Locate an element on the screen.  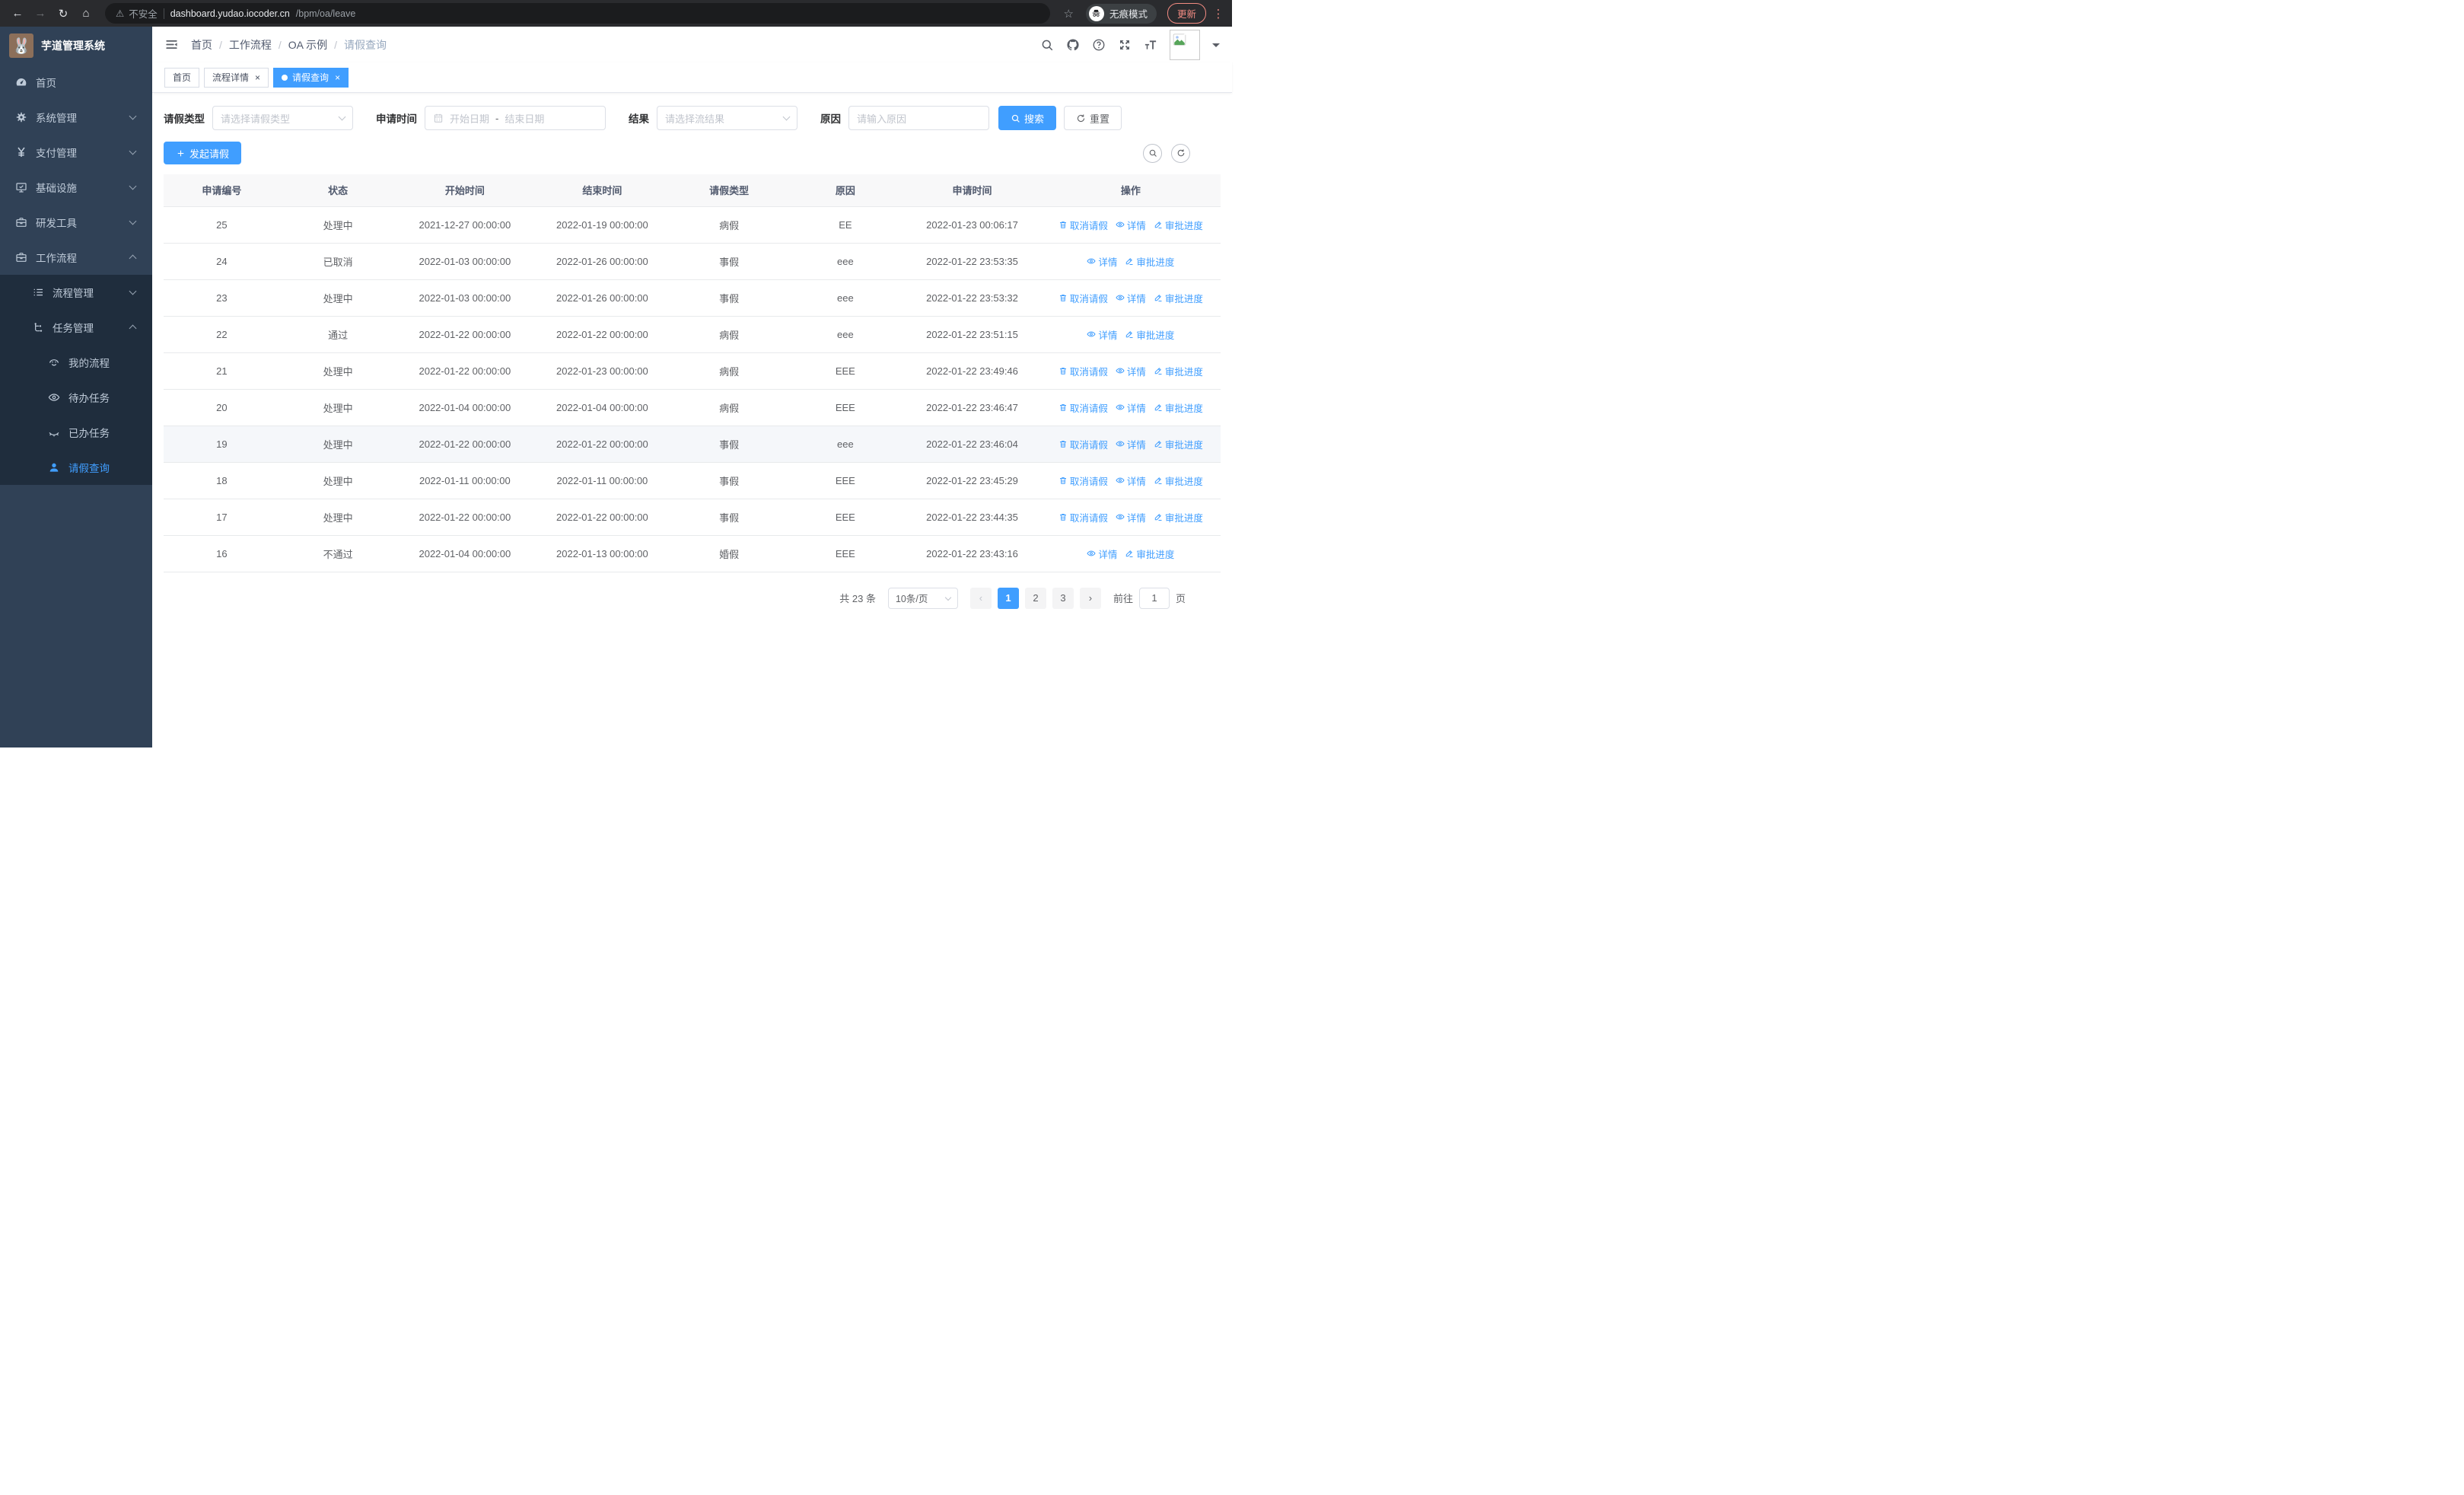
yen-icon is located at coordinates (21, 152).